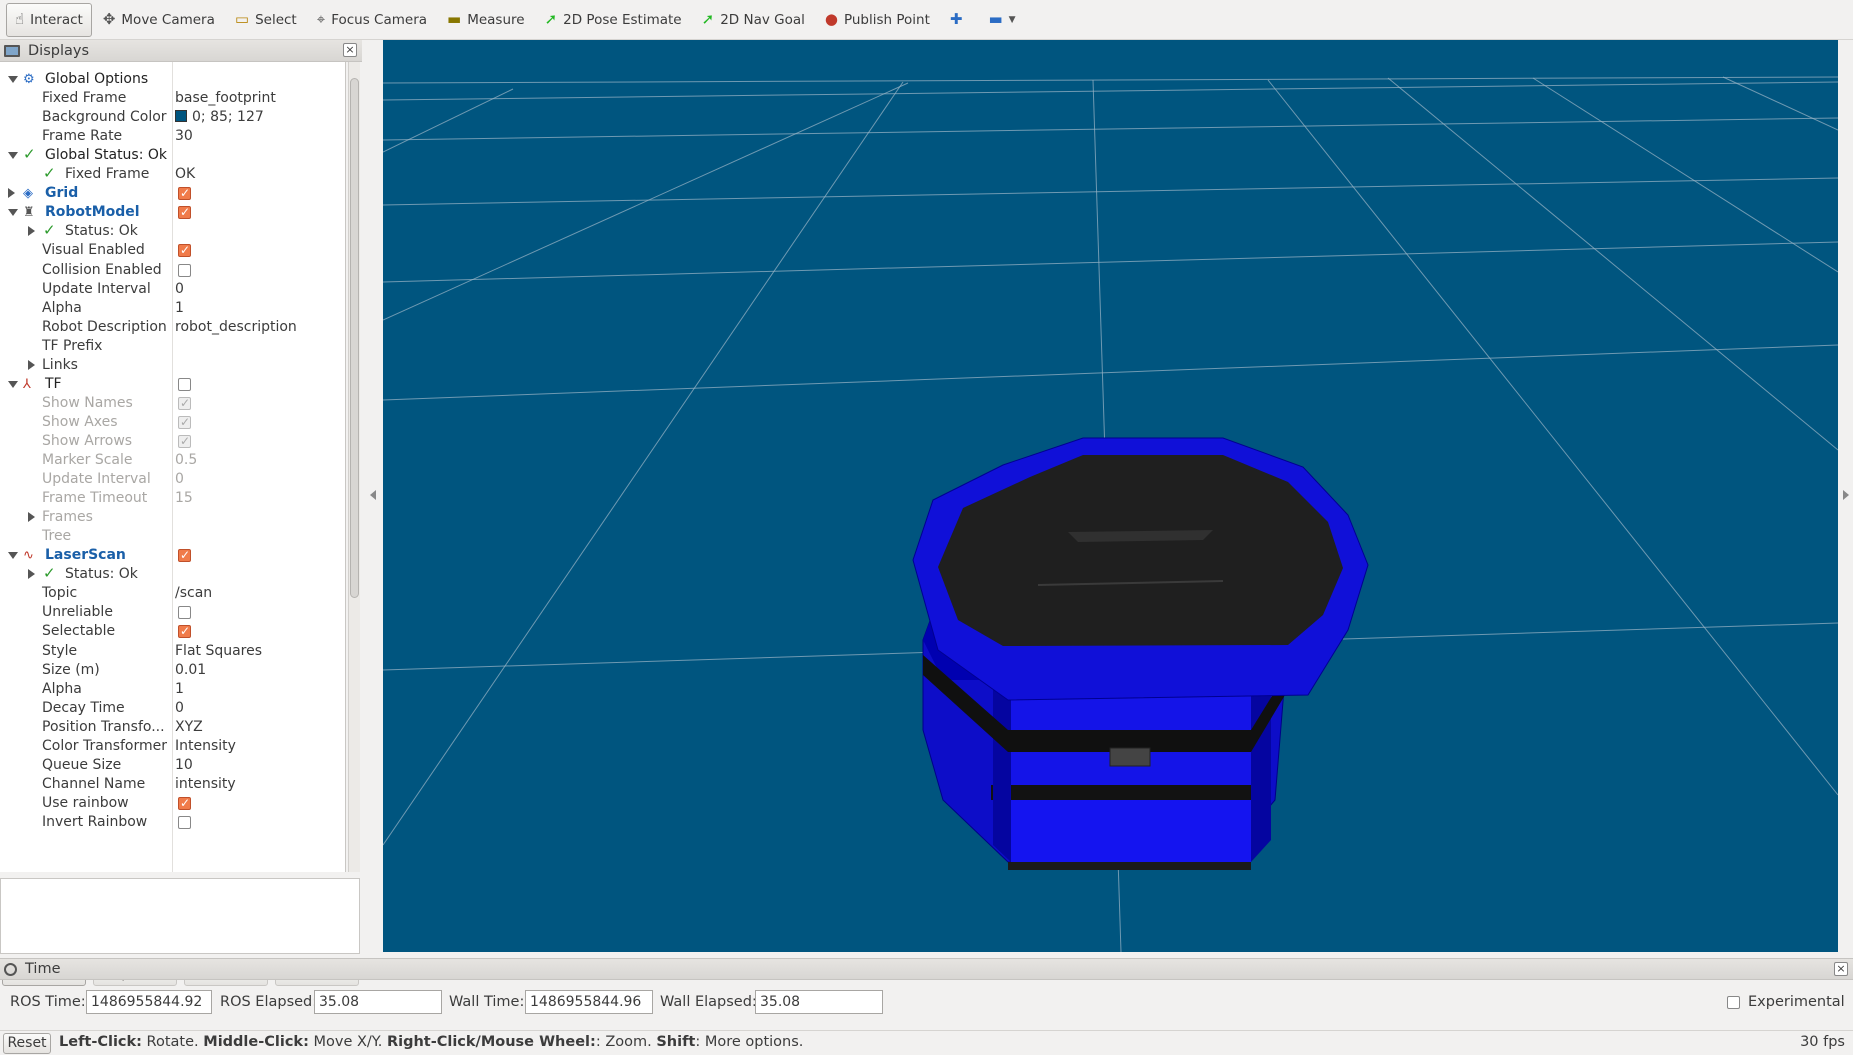  What do you see at coordinates (172, 117) in the screenshot?
I see `tree-row: Background Color 0; 85; 127` at bounding box center [172, 117].